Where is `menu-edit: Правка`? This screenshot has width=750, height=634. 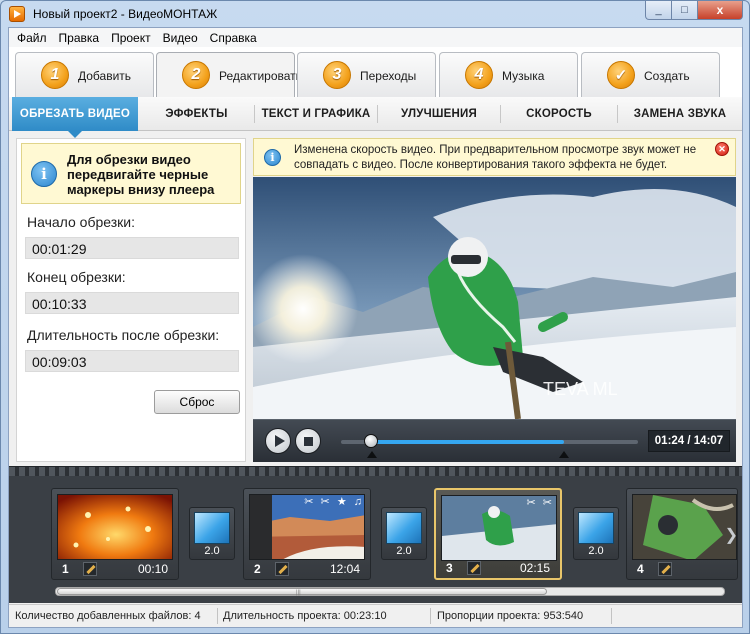 menu-edit: Правка is located at coordinates (79, 37).